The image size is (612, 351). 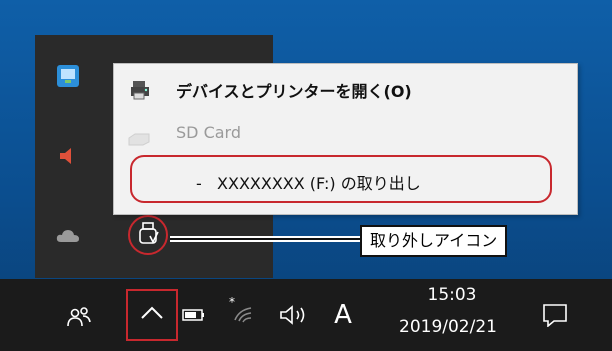 What do you see at coordinates (79, 317) in the screenshot?
I see `people-icon` at bounding box center [79, 317].